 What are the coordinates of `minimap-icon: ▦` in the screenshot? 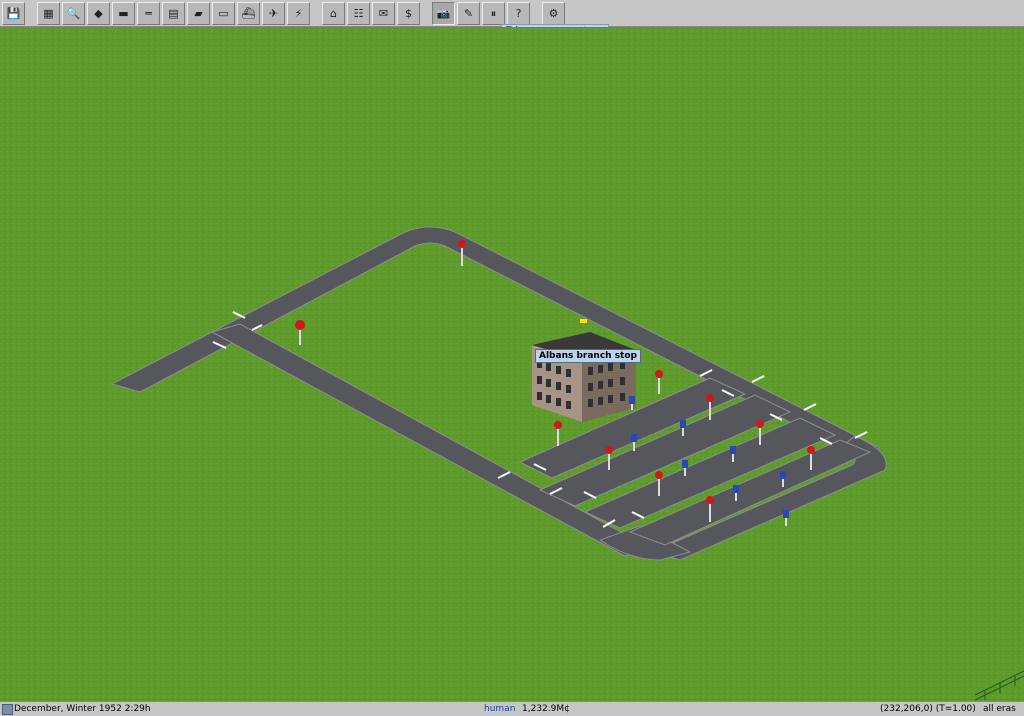 It's located at (48, 13).